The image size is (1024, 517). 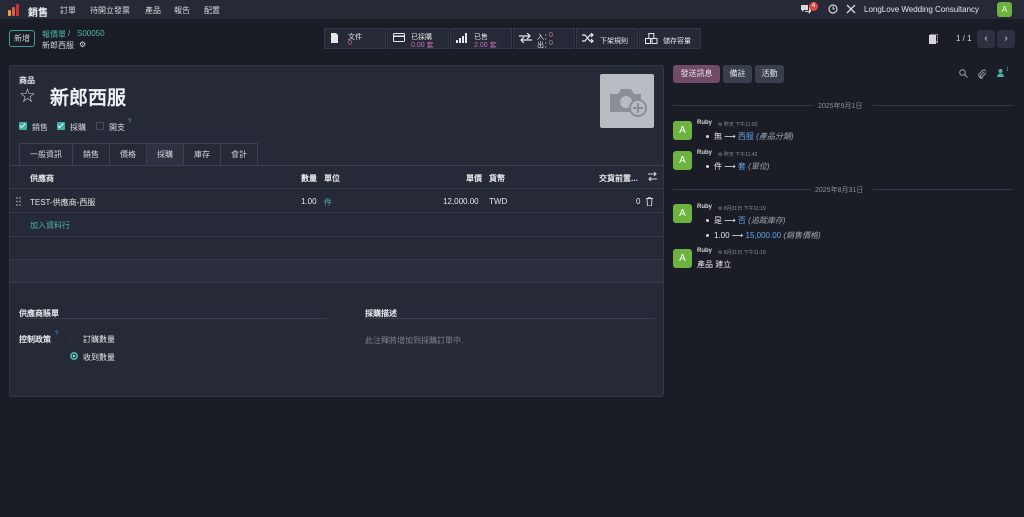 I want to click on cell-lead-time: 0, so click(x=638, y=201).